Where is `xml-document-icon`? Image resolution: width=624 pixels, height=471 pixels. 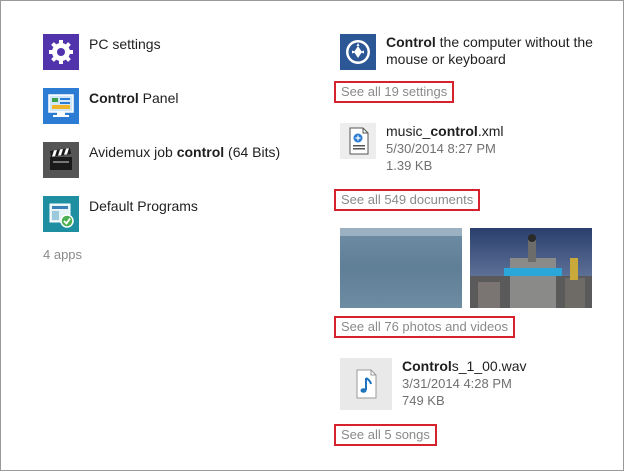
xml-document-icon is located at coordinates (358, 141).